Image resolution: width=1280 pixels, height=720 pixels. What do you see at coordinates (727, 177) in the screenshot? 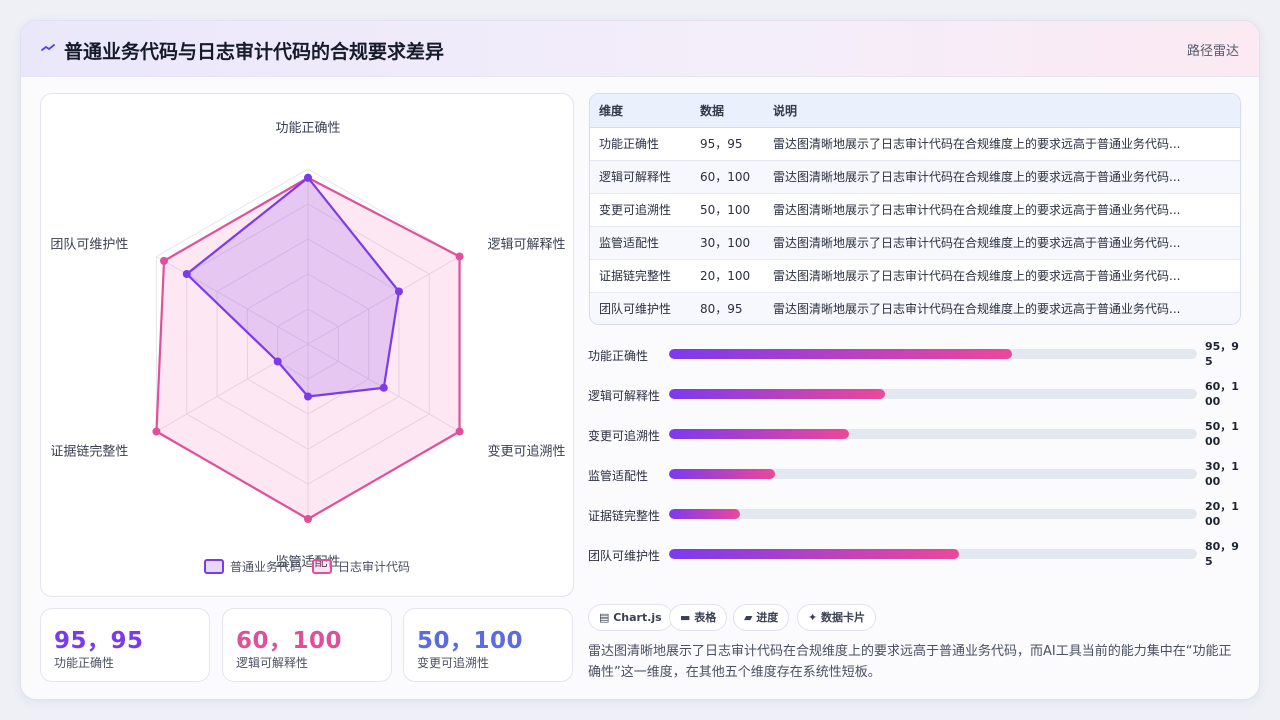
I see `table-cell: 60，100` at bounding box center [727, 177].